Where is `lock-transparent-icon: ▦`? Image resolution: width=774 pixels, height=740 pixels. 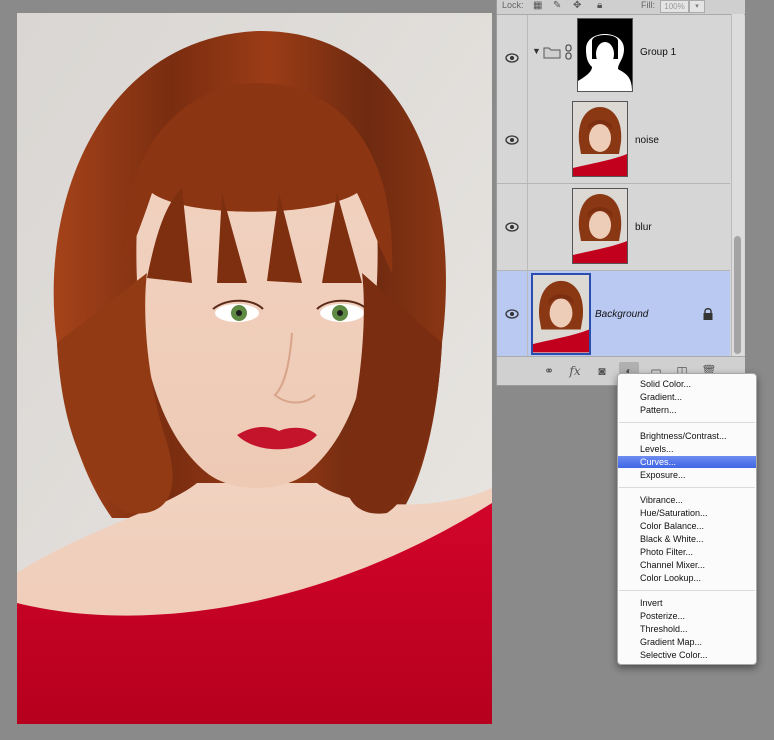
lock-transparent-icon: ▦ is located at coordinates (537, 5).